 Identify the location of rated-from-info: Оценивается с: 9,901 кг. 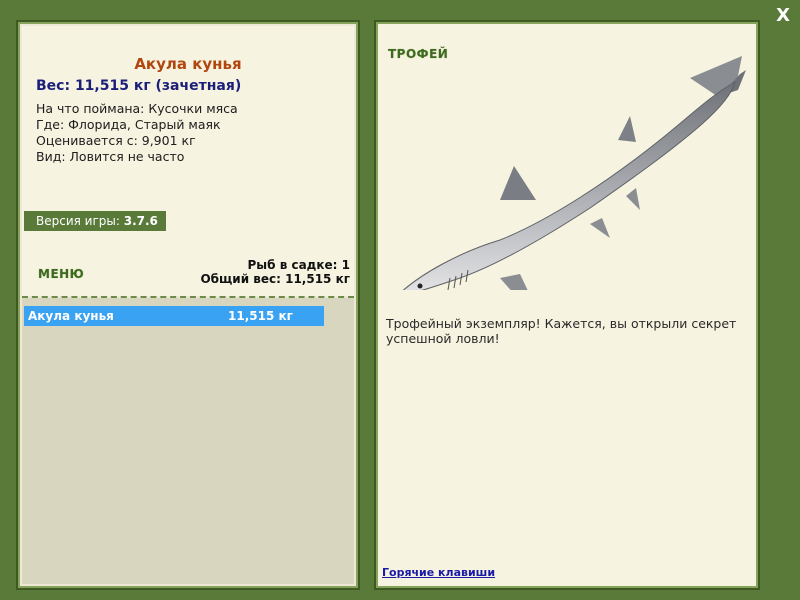
(116, 140).